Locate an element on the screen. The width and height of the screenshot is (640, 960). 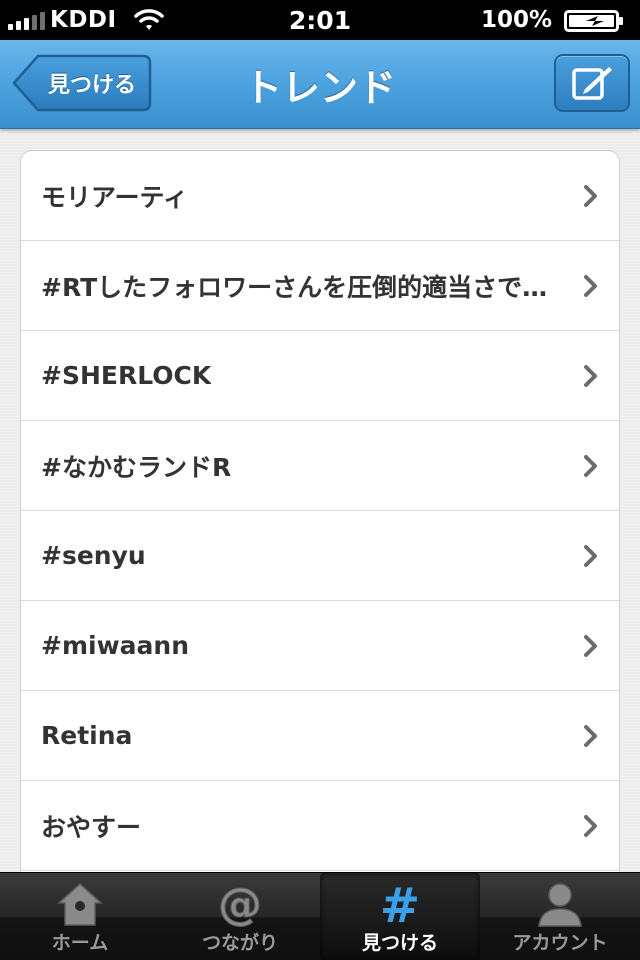
tab-home: ホーム is located at coordinates (80, 916).